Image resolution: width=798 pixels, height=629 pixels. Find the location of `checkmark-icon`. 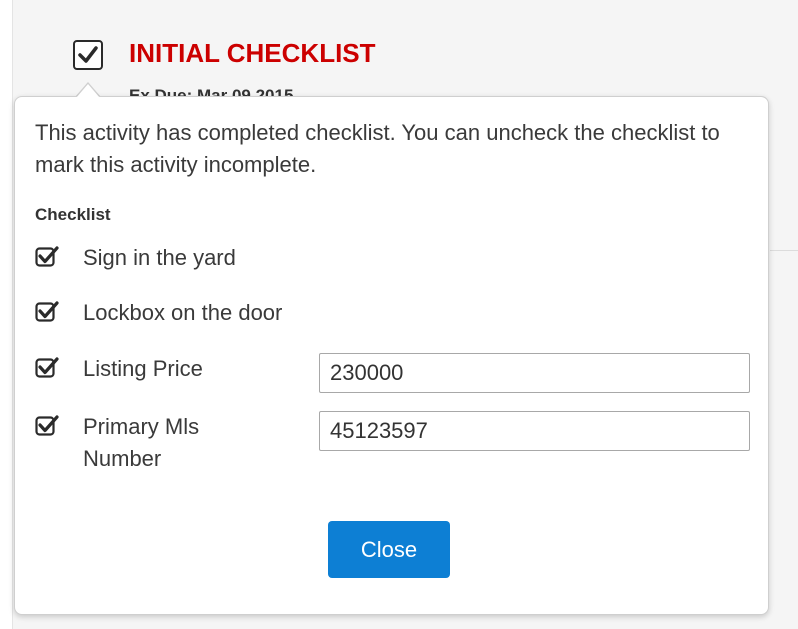

checkmark-icon is located at coordinates (88, 54).